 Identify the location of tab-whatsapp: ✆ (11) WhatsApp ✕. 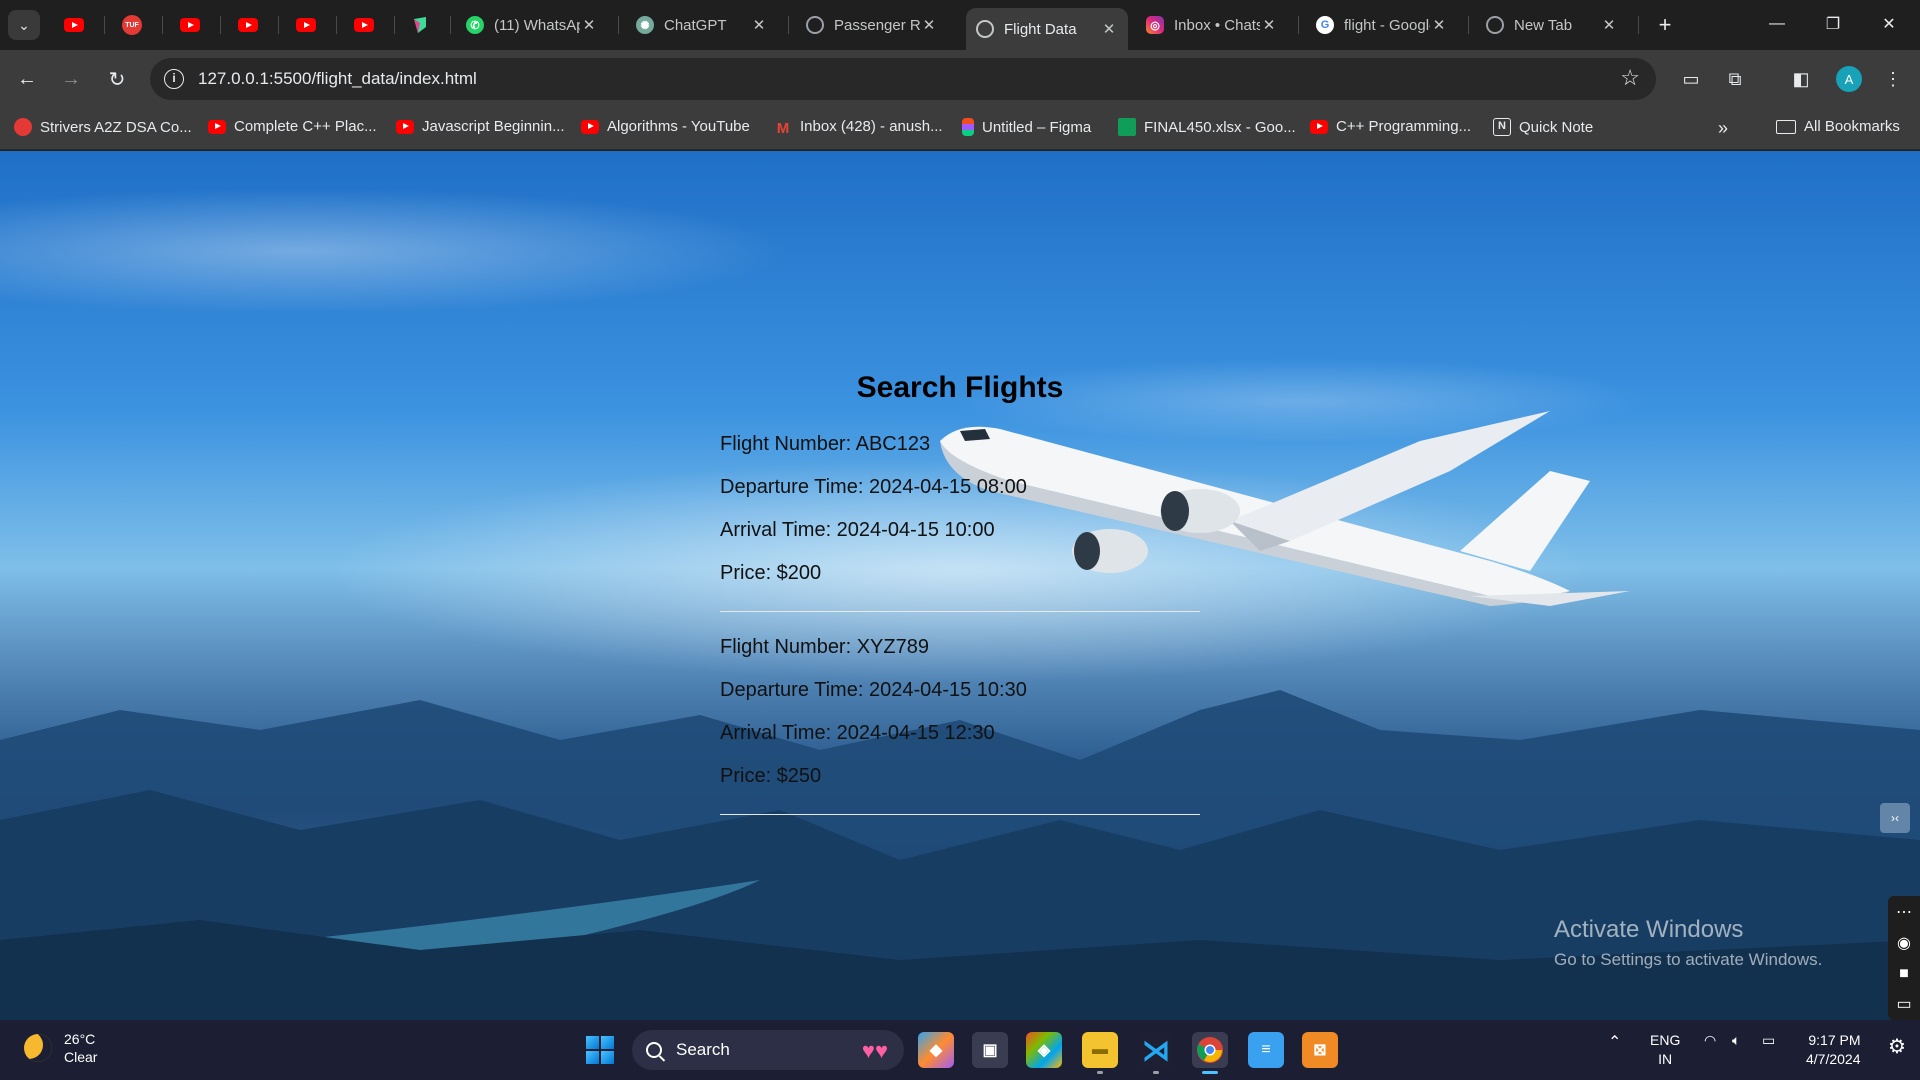
(532, 25).